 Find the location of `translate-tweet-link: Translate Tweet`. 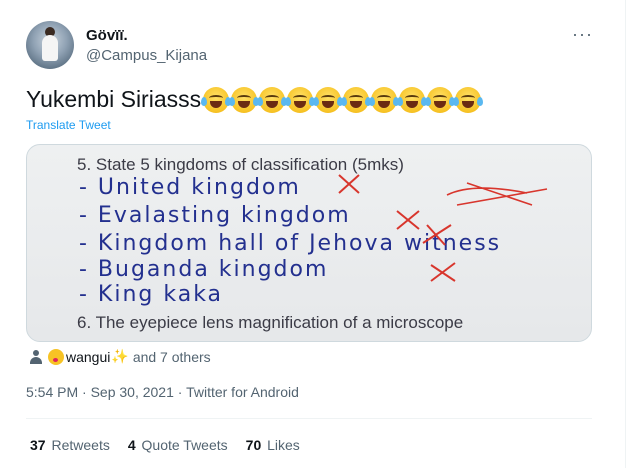

translate-tweet-link: Translate Tweet is located at coordinates (68, 125).